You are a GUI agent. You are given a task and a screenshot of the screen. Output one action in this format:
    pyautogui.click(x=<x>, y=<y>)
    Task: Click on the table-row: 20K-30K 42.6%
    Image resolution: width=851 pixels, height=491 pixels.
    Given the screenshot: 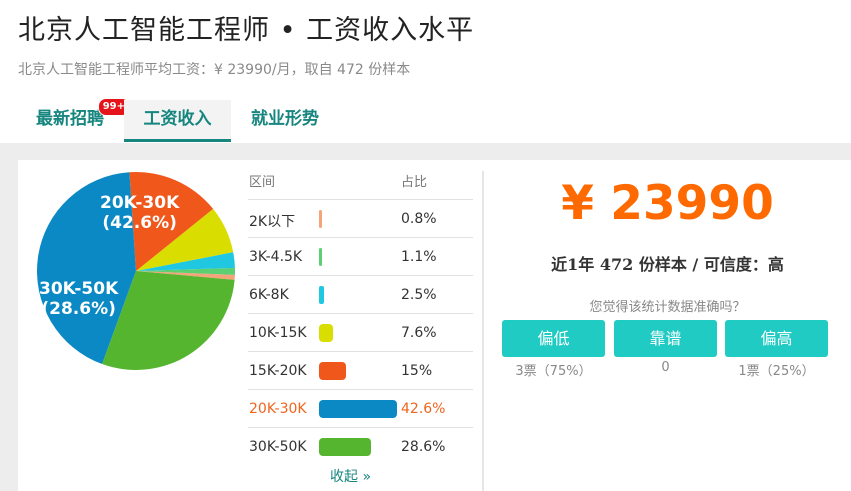 What is the action you would take?
    pyautogui.click(x=360, y=408)
    